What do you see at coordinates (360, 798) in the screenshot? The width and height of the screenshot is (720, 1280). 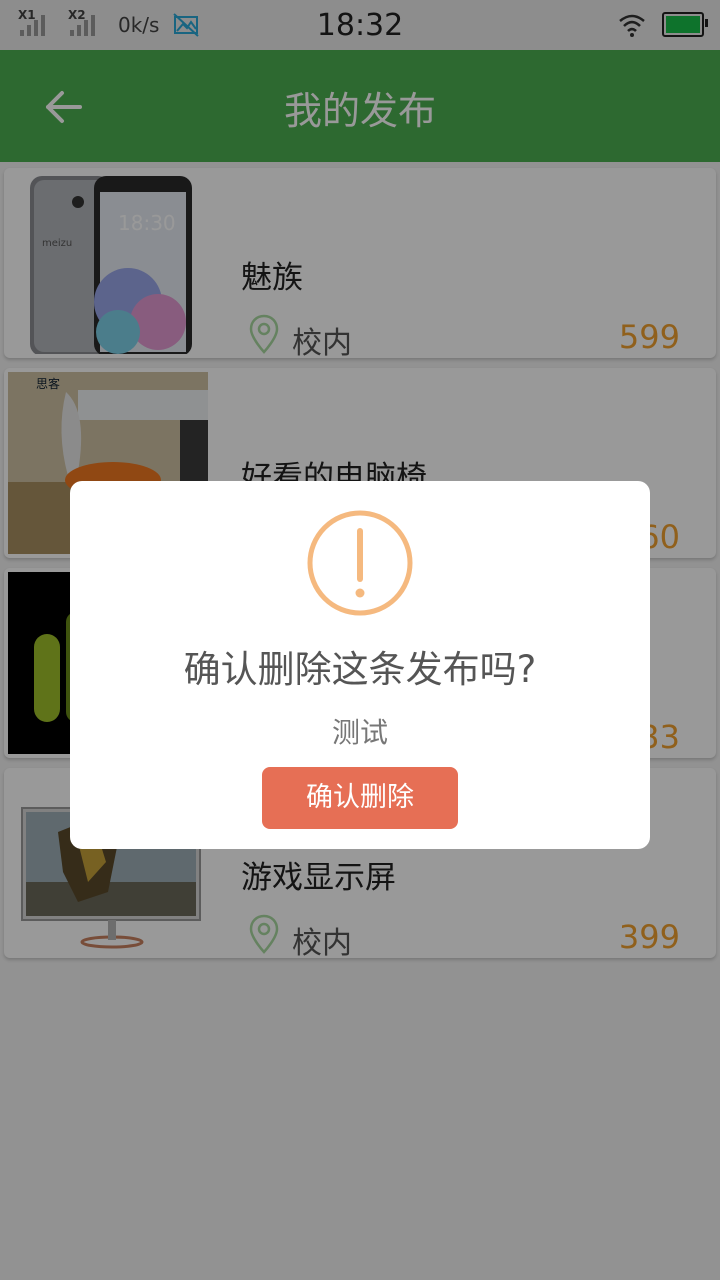 I see `confirm-delete-button: 确认删除` at bounding box center [360, 798].